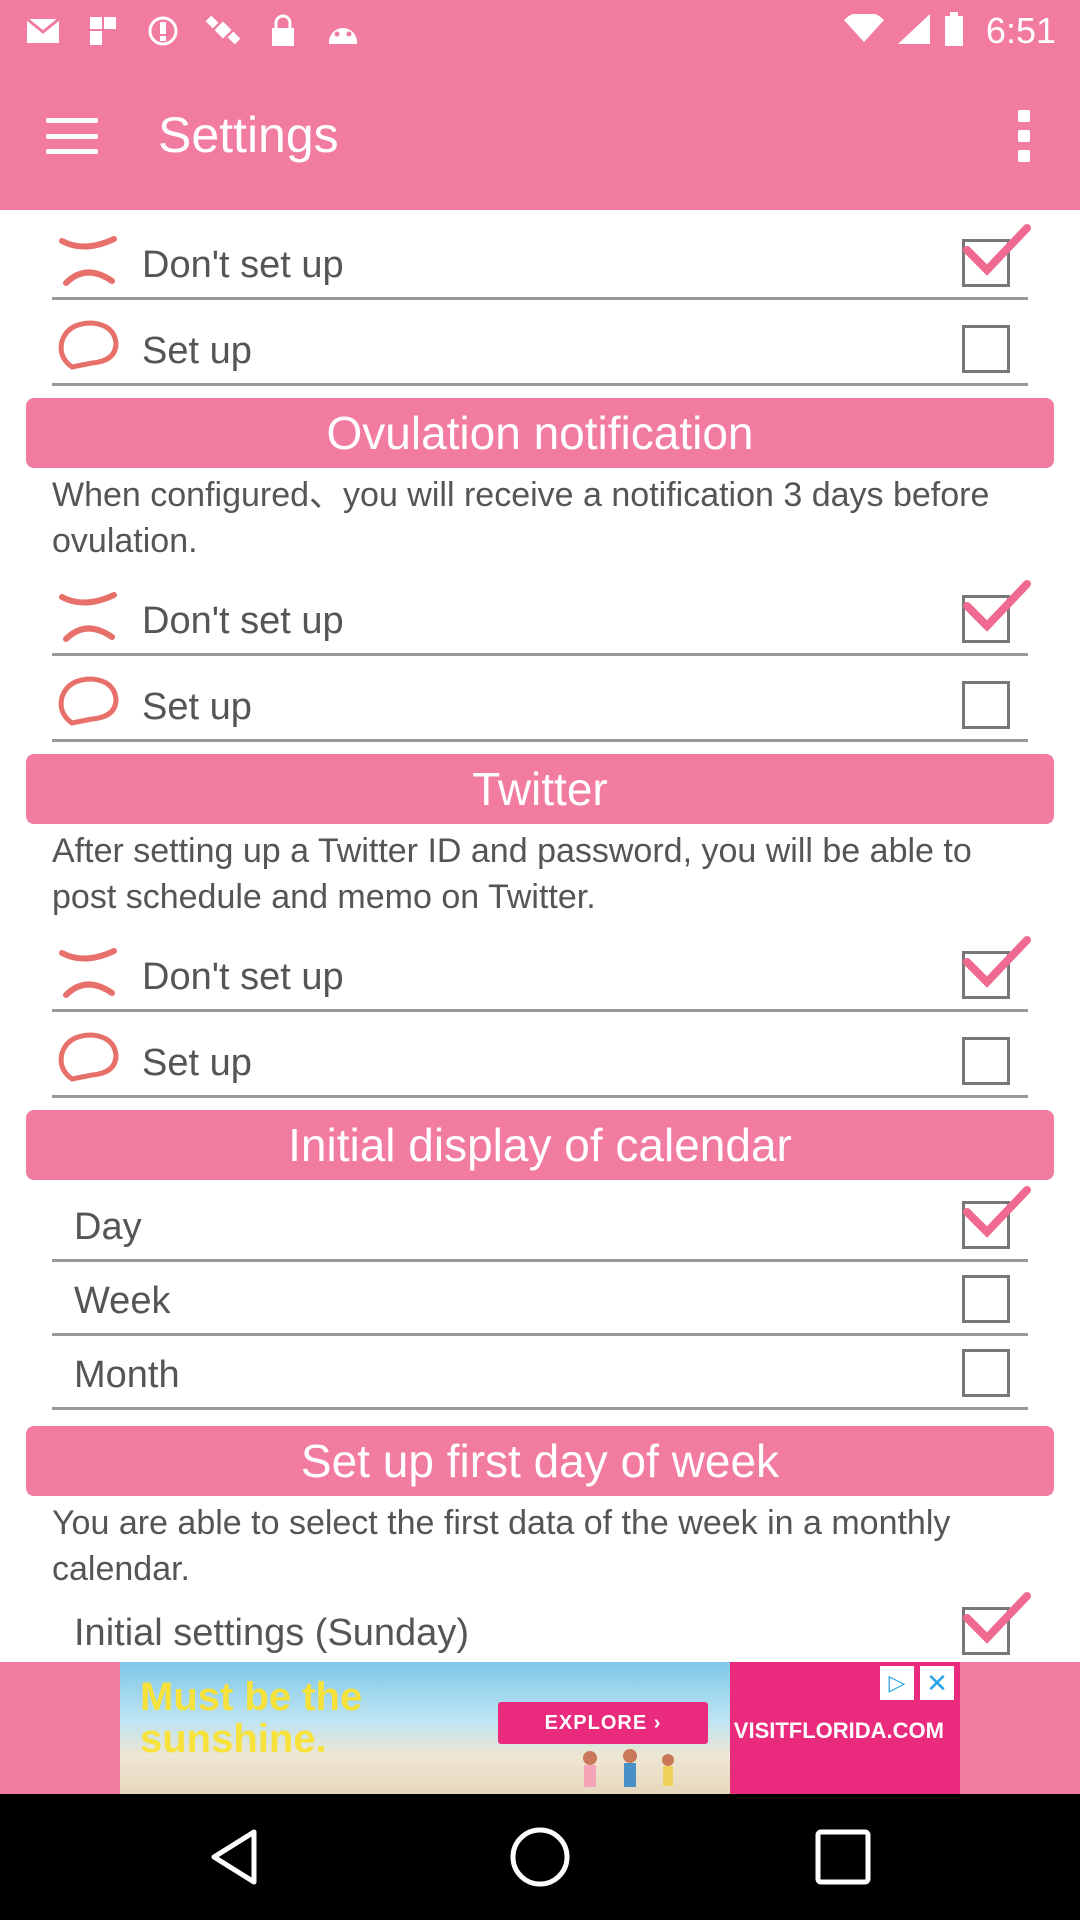 This screenshot has width=1080, height=1920. I want to click on option-week: Week, so click(540, 1298).